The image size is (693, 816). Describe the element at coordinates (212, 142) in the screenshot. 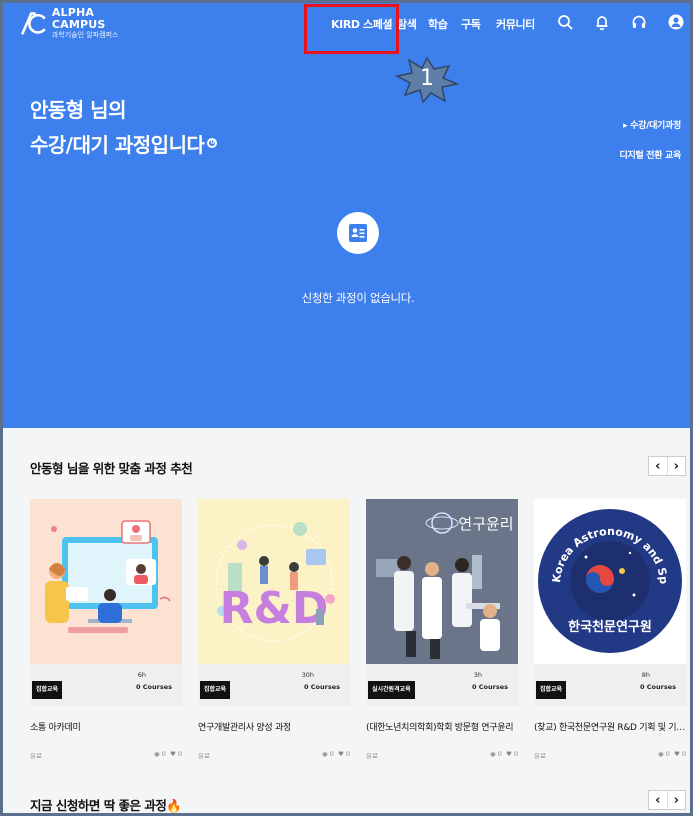

I see `enrolled-count-badge: 0` at that location.